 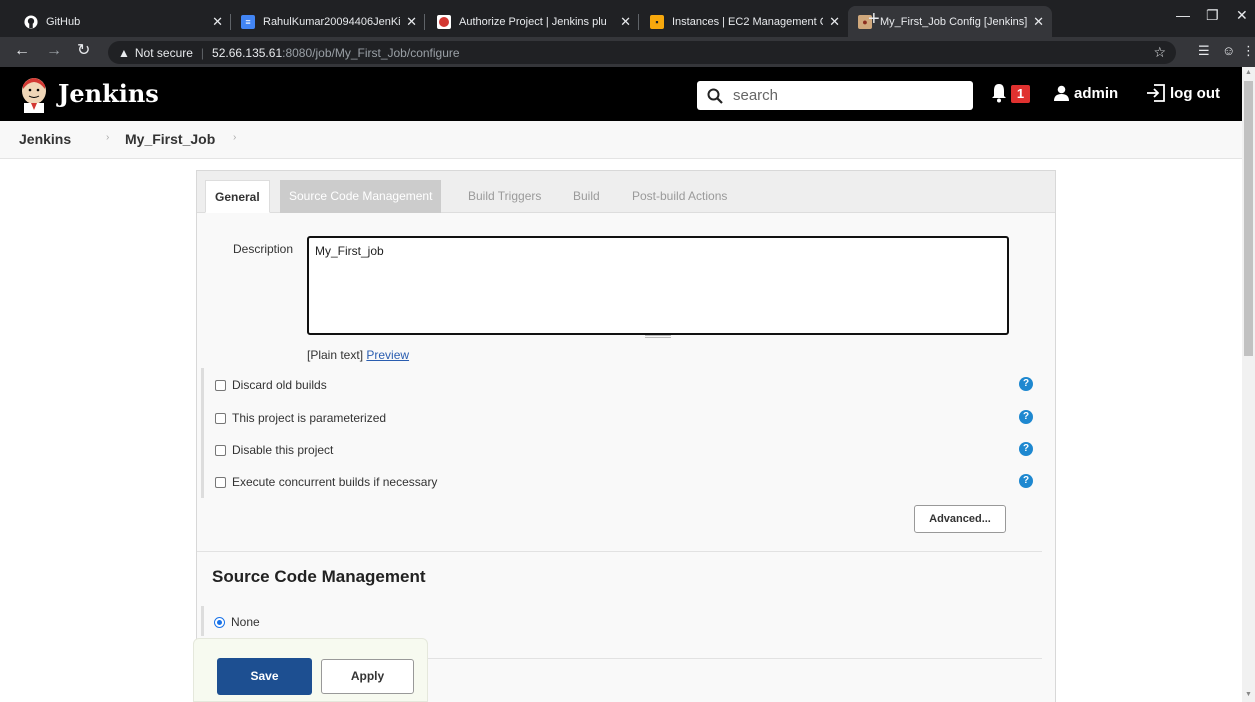 What do you see at coordinates (309, 418) in the screenshot?
I see `option-label: This project is parameterized` at bounding box center [309, 418].